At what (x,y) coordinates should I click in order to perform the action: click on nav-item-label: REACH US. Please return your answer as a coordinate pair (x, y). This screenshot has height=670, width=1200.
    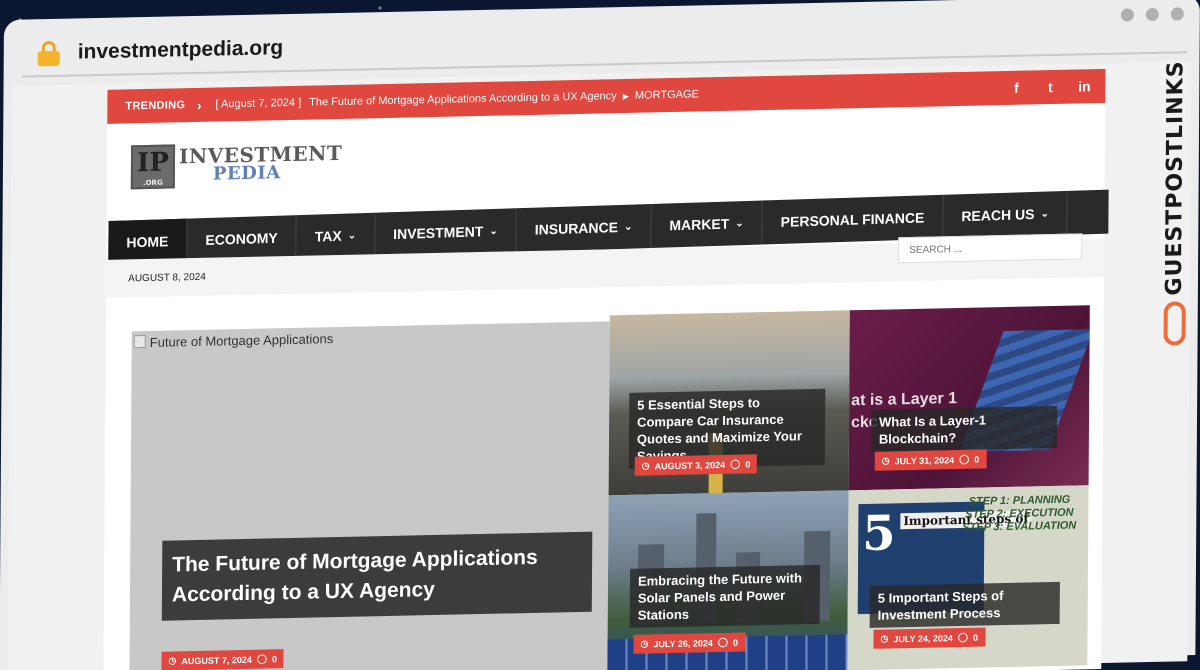
    Looking at the image, I should click on (998, 215).